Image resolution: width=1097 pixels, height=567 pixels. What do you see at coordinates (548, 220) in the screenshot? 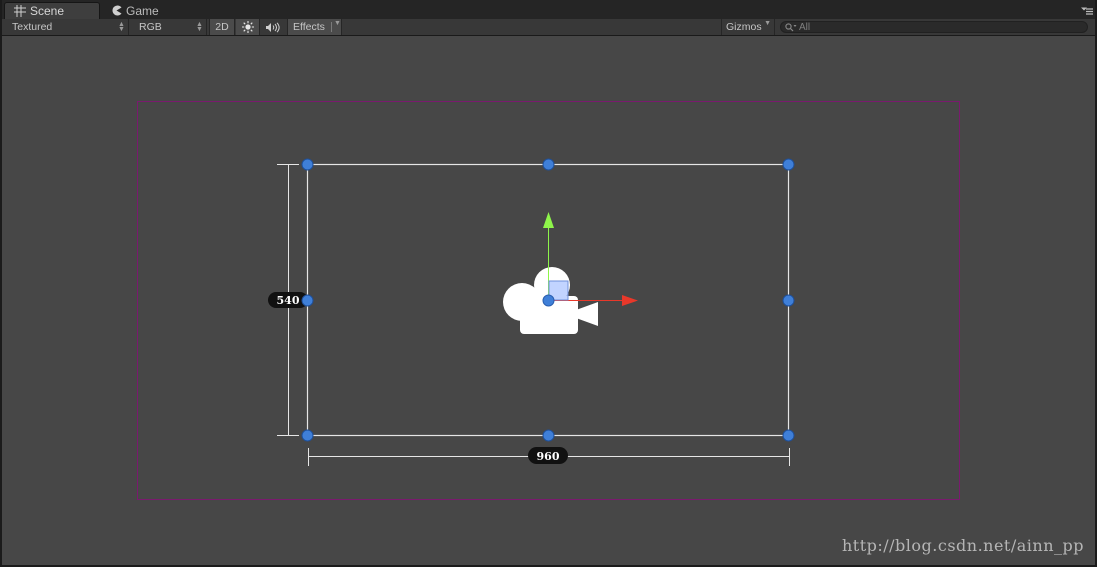
I see `y-axis-arrow-icon` at bounding box center [548, 220].